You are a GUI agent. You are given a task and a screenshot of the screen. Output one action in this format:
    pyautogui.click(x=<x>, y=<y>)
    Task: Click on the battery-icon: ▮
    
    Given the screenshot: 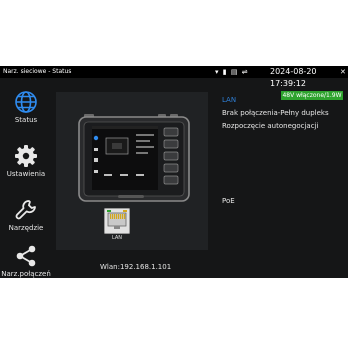 What is the action you would take?
    pyautogui.click(x=225, y=72)
    